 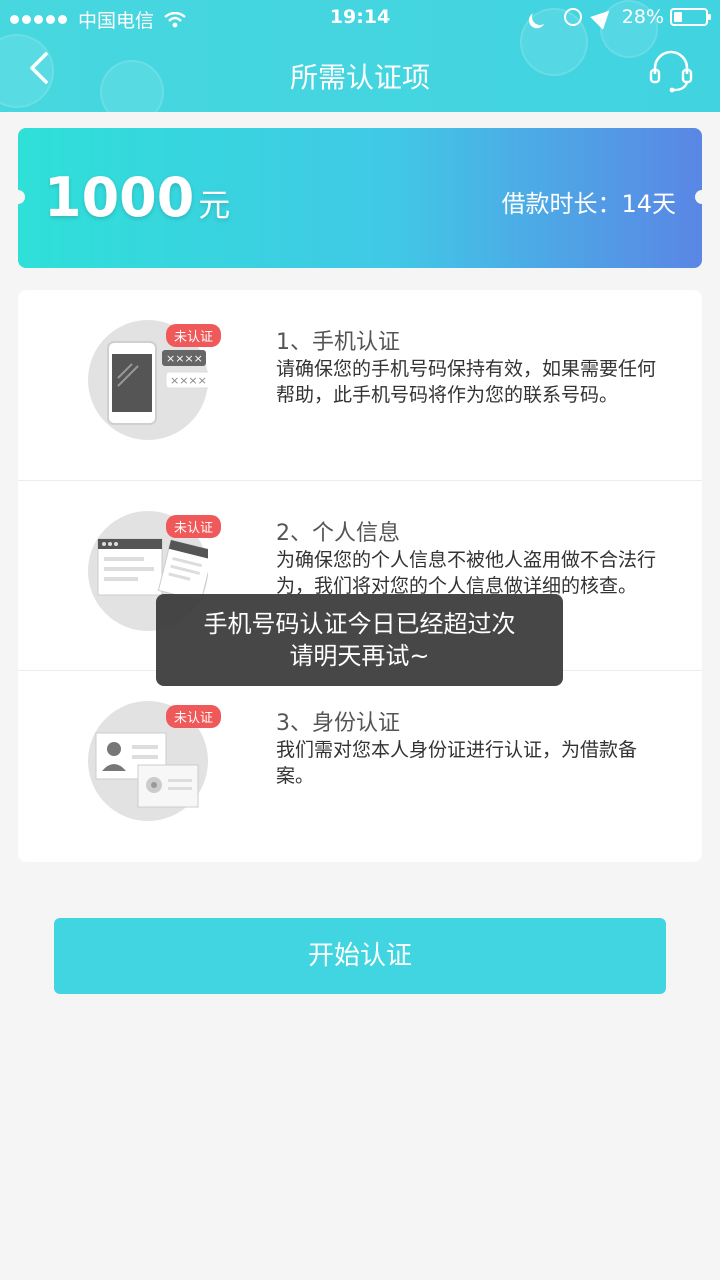 What do you see at coordinates (359, 77) in the screenshot?
I see `page-title: 所需认证项` at bounding box center [359, 77].